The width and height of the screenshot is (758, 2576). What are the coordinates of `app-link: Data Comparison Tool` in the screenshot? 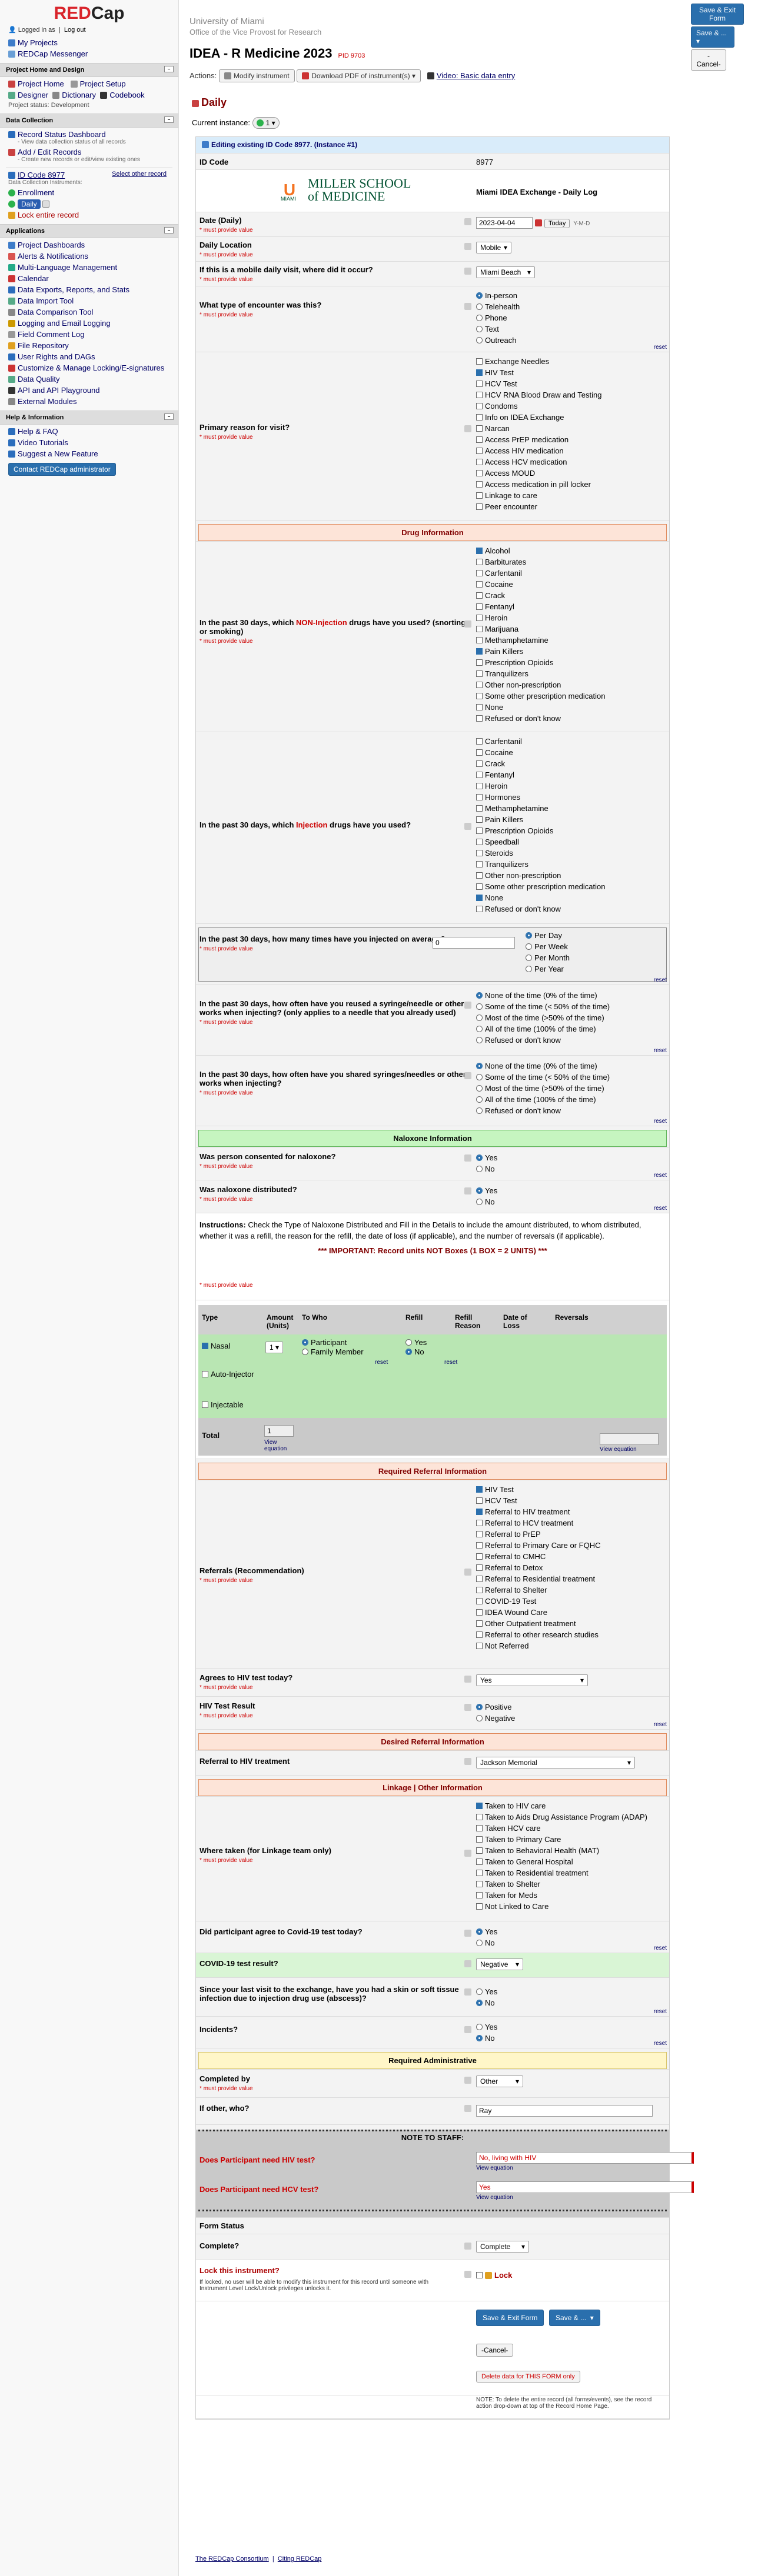 It's located at (93, 312).